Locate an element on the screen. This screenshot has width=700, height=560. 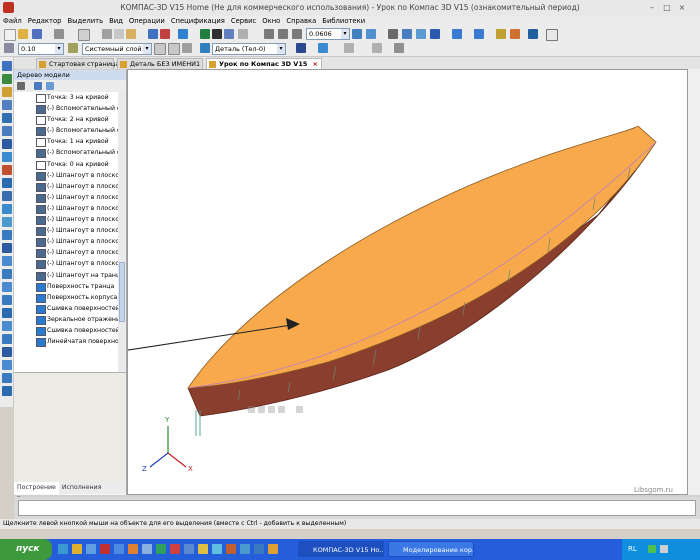
tab-start-page: Стартовая страница is located at coordinates (77, 63).